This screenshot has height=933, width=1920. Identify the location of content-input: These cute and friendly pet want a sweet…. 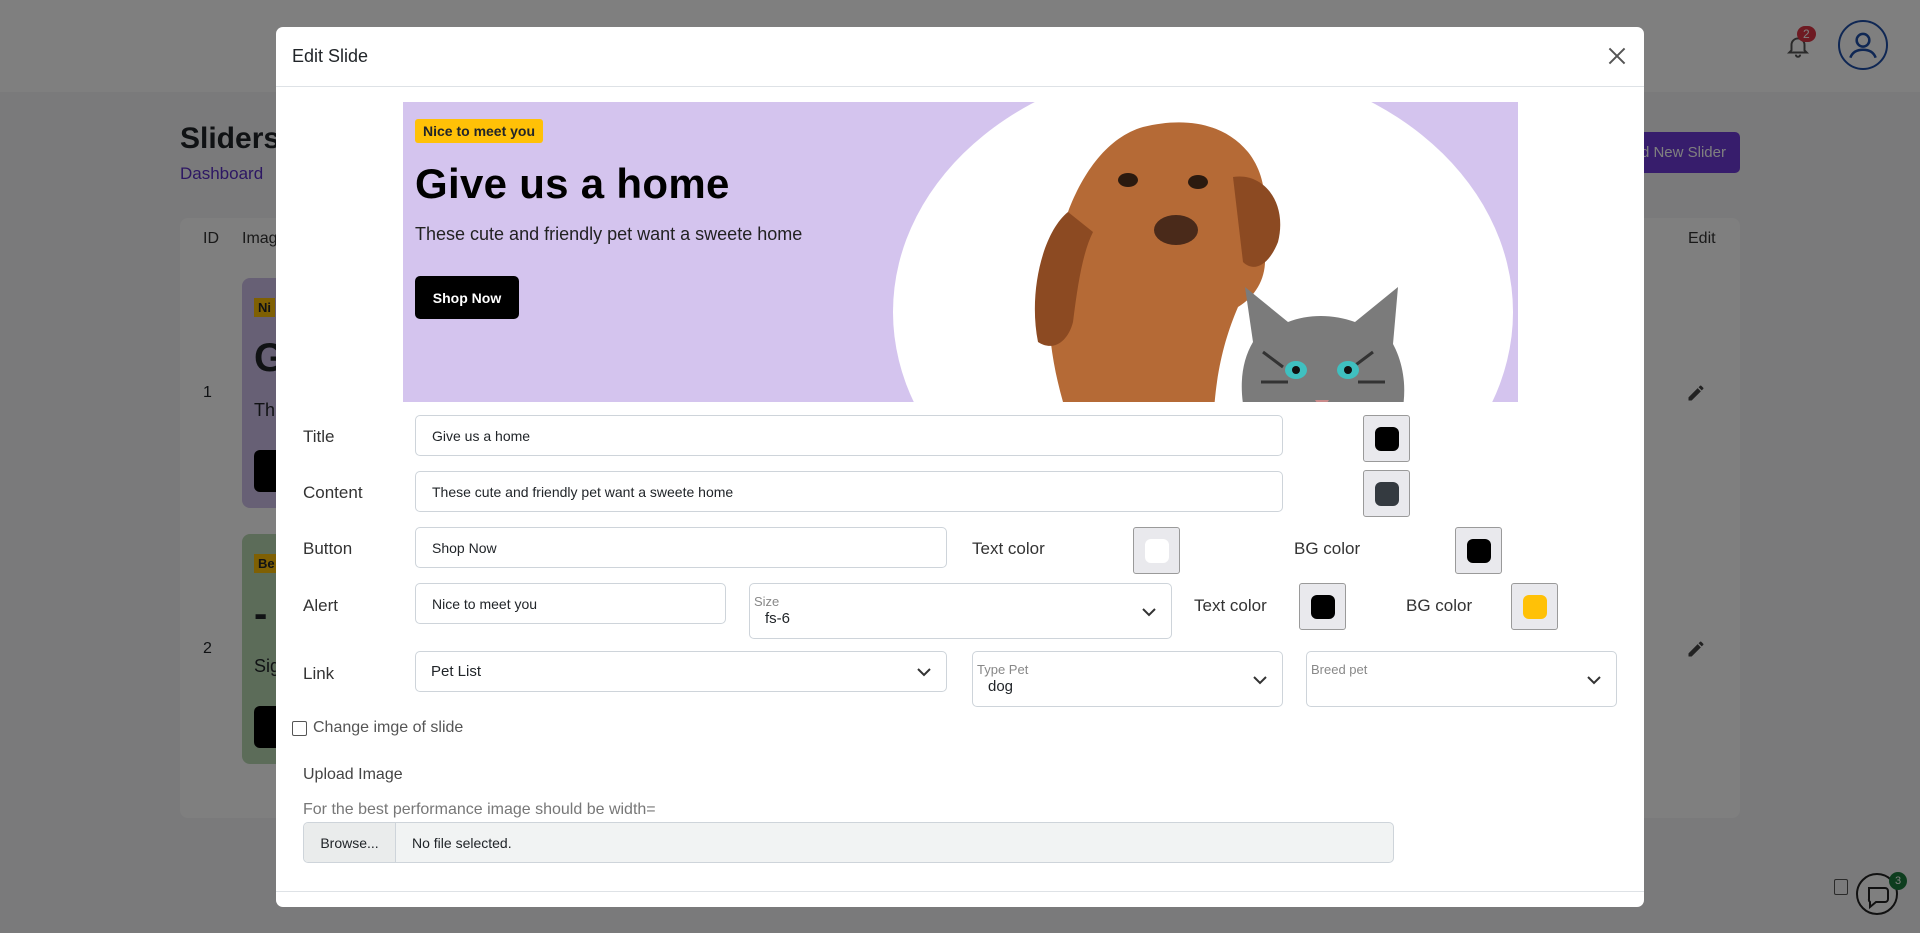
(849, 491).